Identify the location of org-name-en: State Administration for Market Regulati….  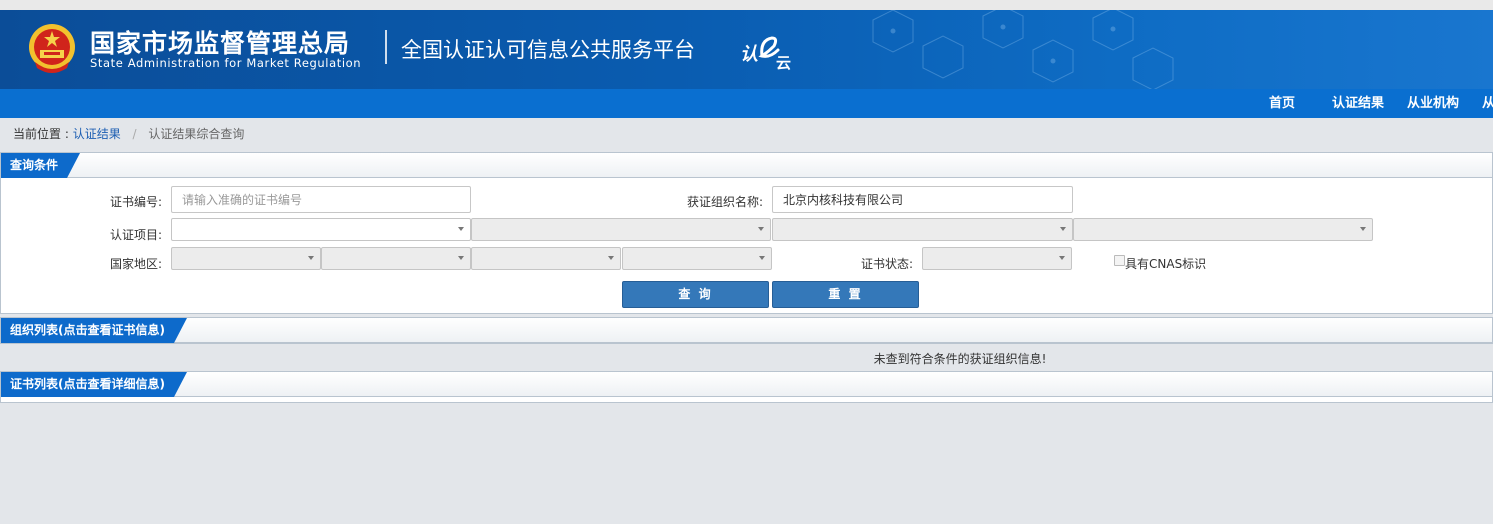
(226, 63).